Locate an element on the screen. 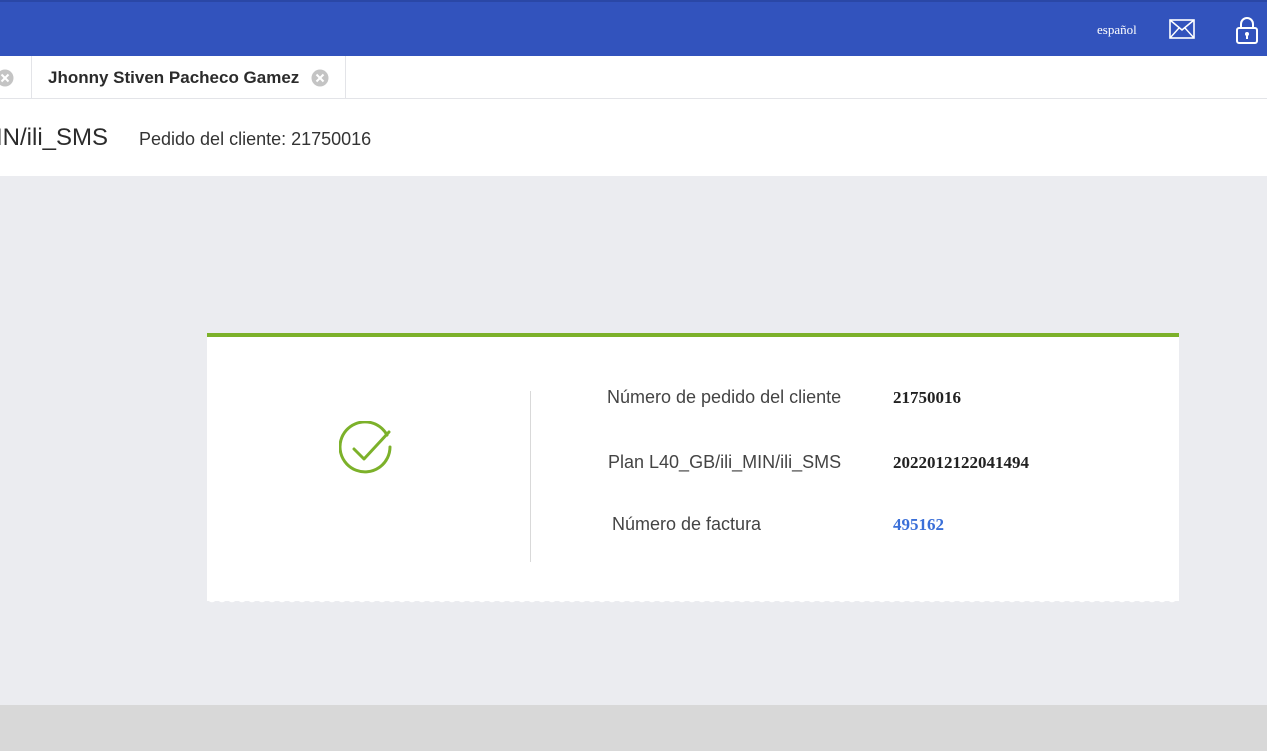 The width and height of the screenshot is (1267, 751). order-number-value: 21750016 is located at coordinates (927, 397).